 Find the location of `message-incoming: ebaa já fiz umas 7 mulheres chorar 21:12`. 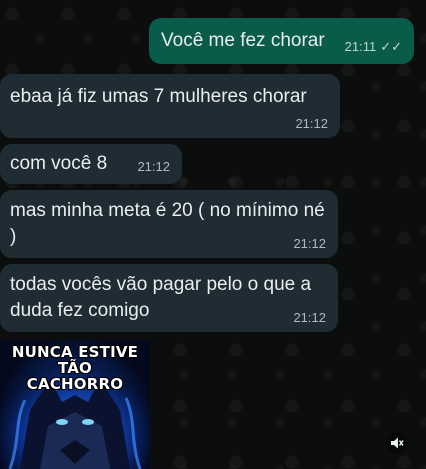

message-incoming: ebaa já fiz umas 7 mulheres chorar 21:12 is located at coordinates (170, 106).